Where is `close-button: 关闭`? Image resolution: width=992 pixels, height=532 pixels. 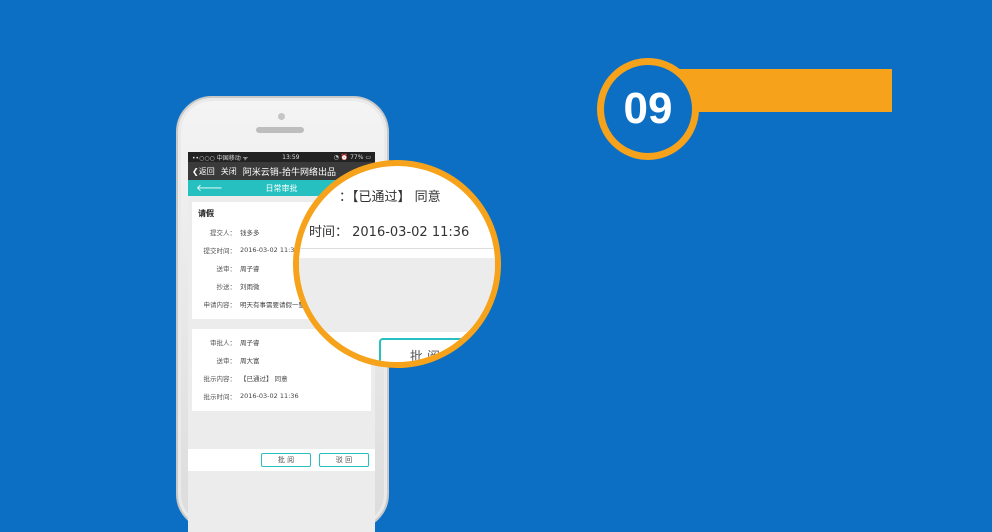
close-button: 关闭 is located at coordinates (229, 171).